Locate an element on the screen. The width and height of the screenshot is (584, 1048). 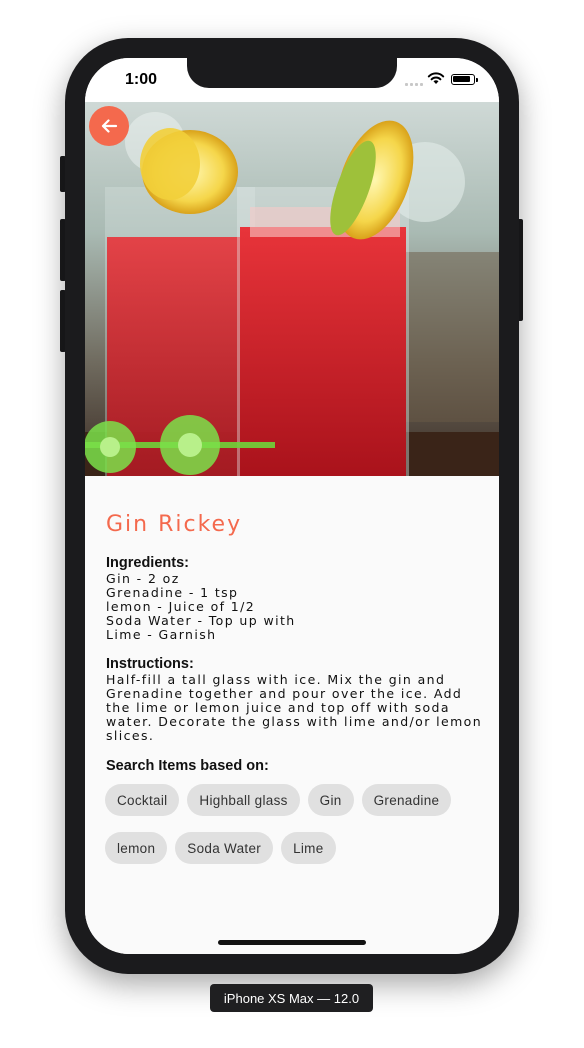
ingredient-item: Gin - 2 oz is located at coordinates (143, 578).